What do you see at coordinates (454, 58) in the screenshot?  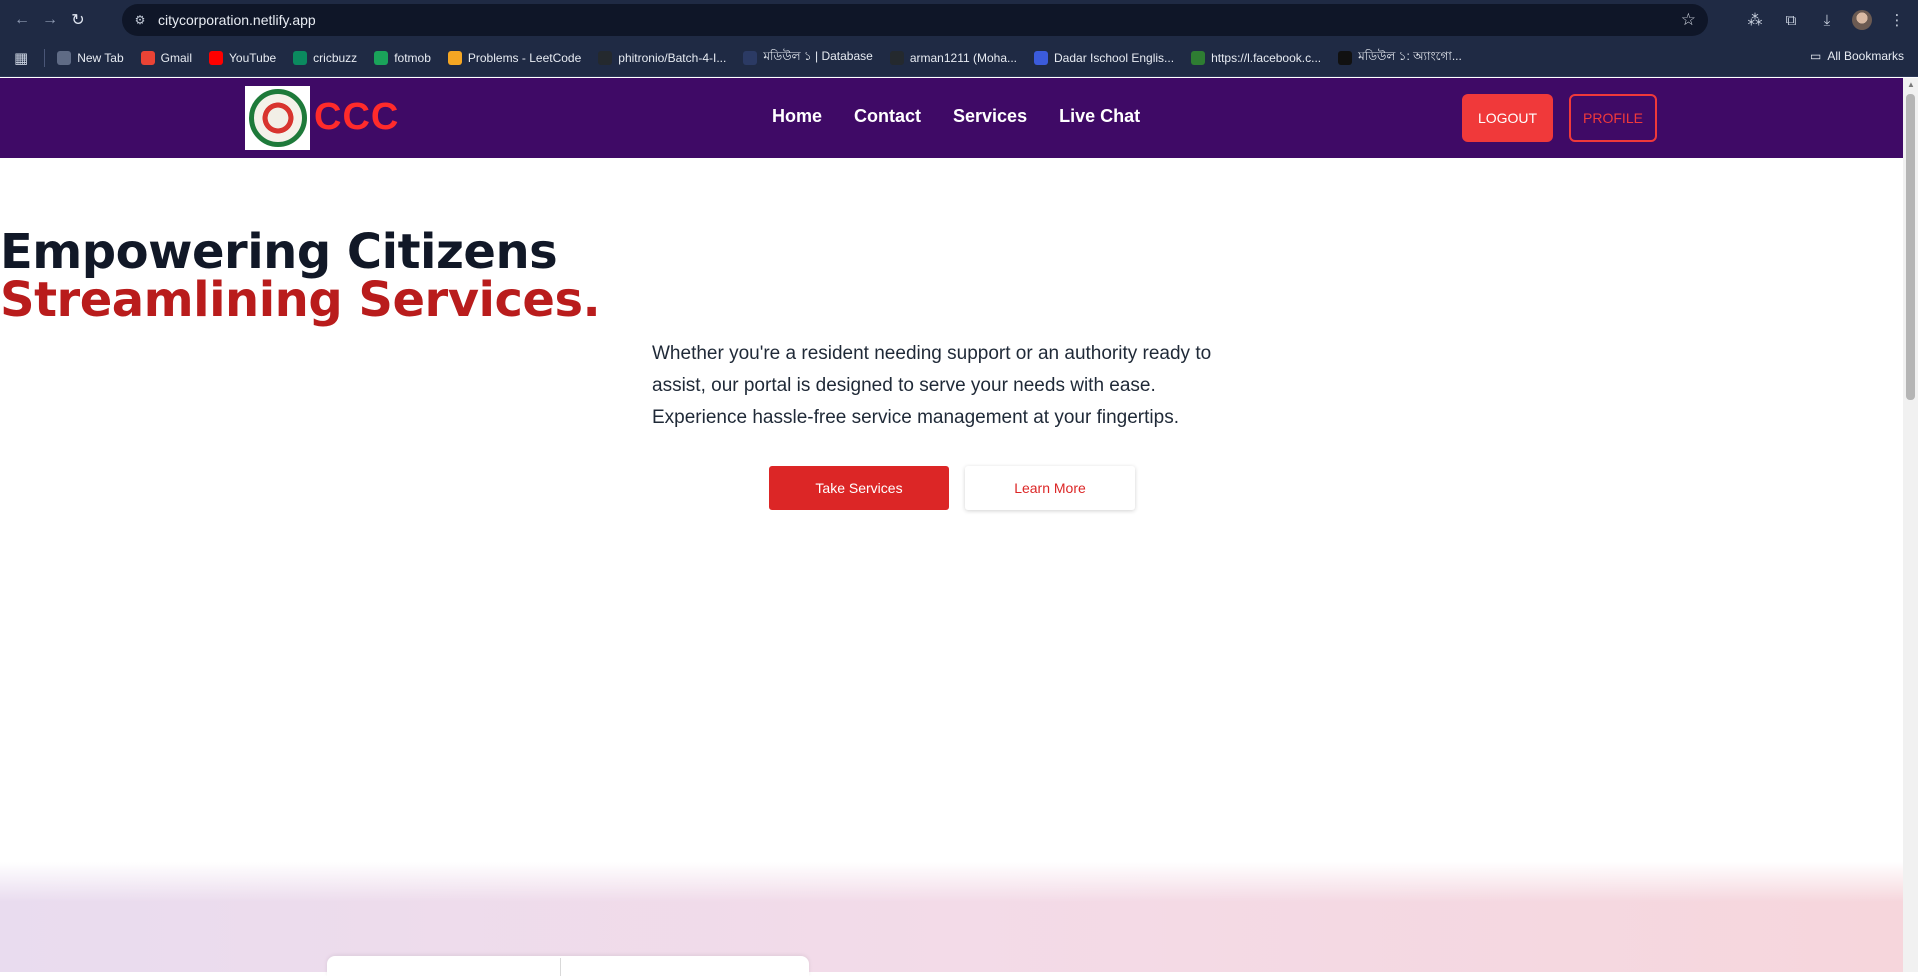 I see `leetcode-icon` at bounding box center [454, 58].